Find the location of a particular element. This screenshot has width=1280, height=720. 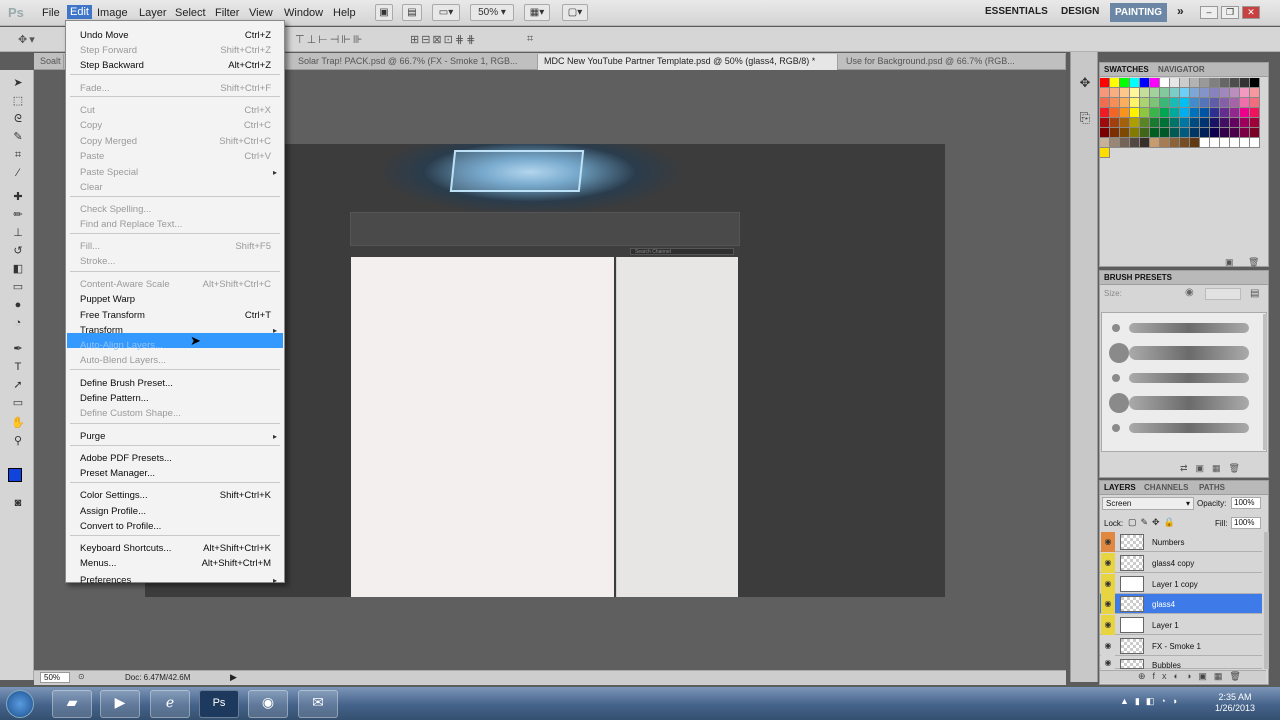

clone-stamp-icon: ⊥ is located at coordinates (18, 233).